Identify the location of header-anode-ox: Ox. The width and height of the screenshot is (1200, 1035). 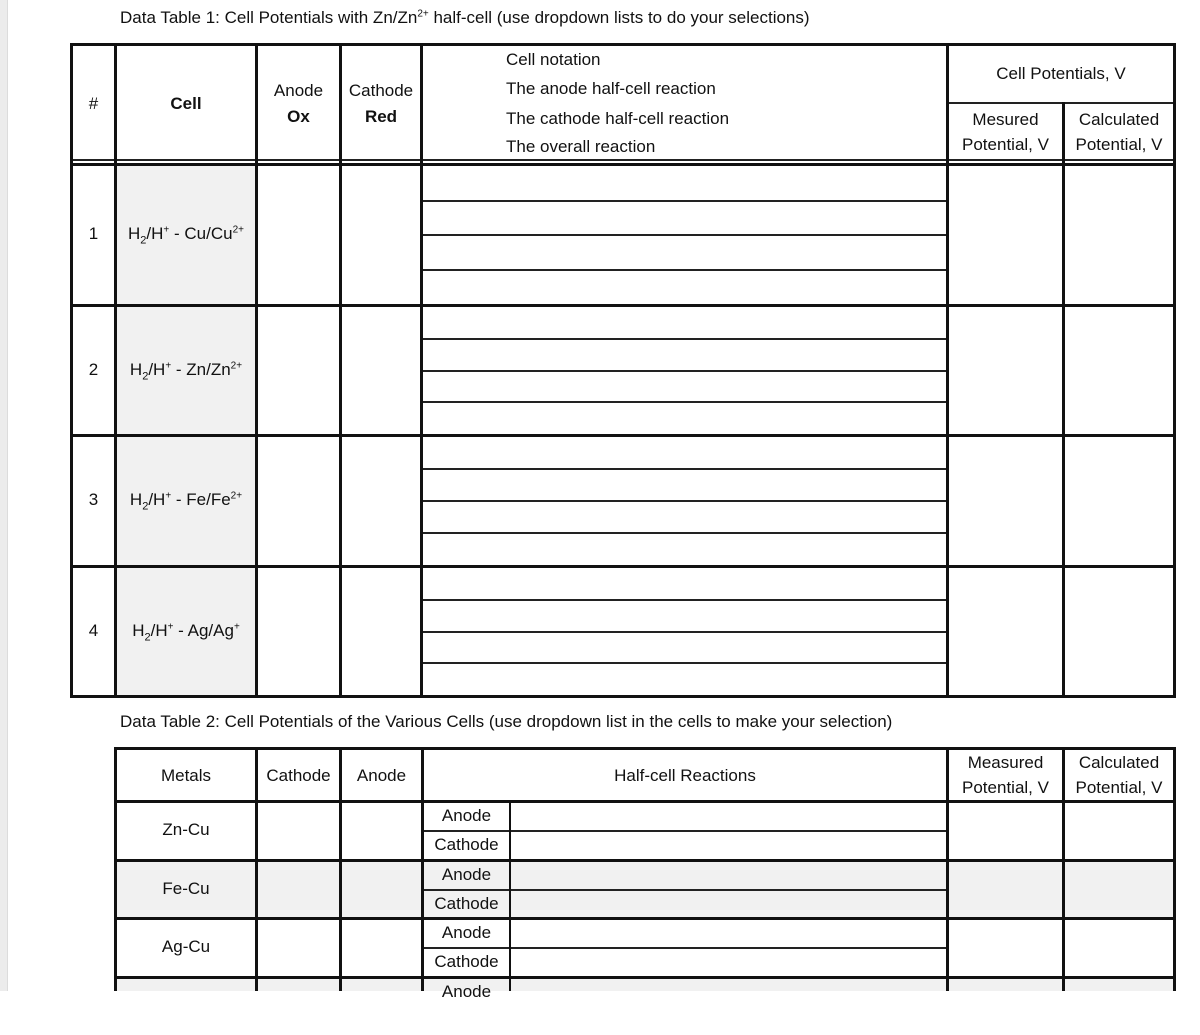
(298, 116).